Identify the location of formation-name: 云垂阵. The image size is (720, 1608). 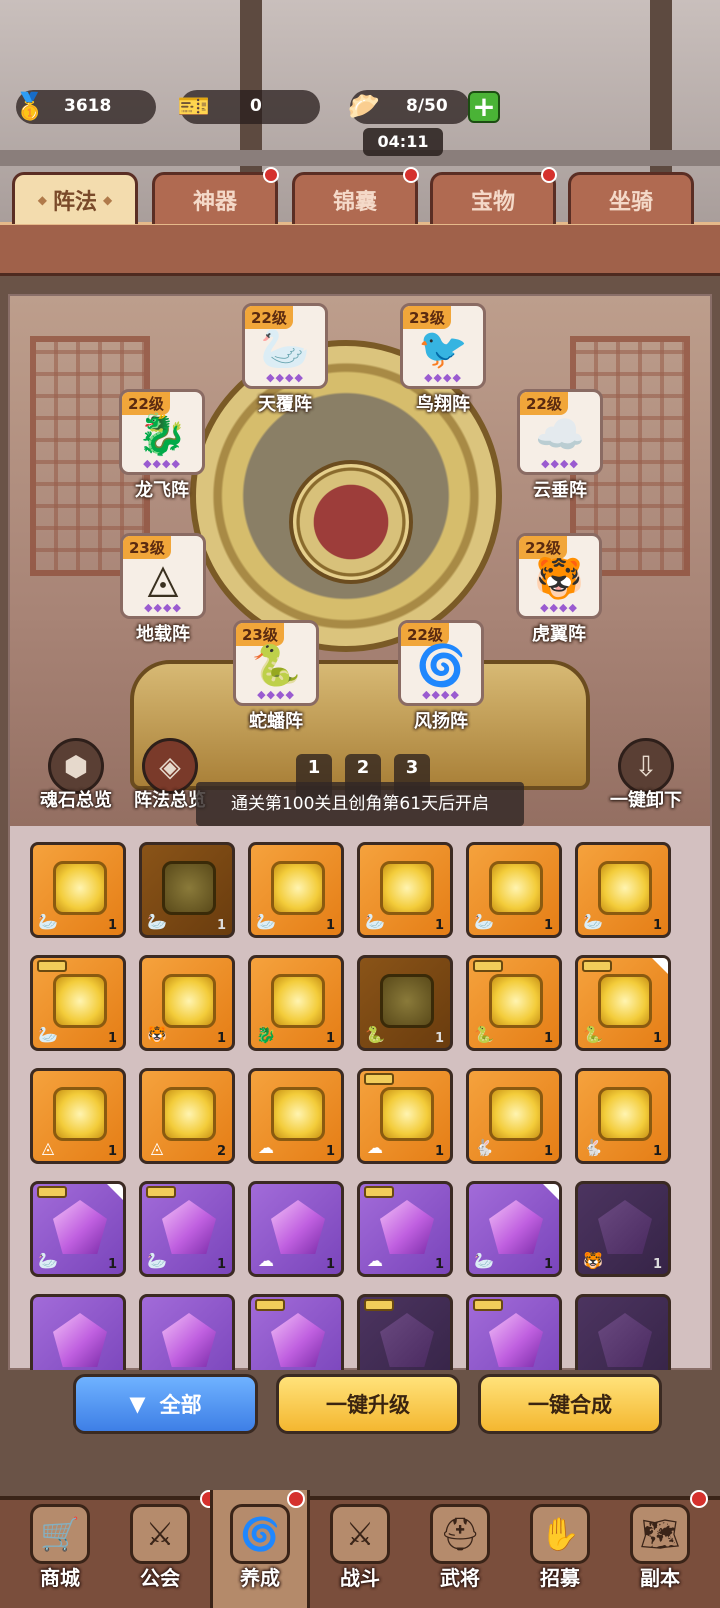
(560, 490).